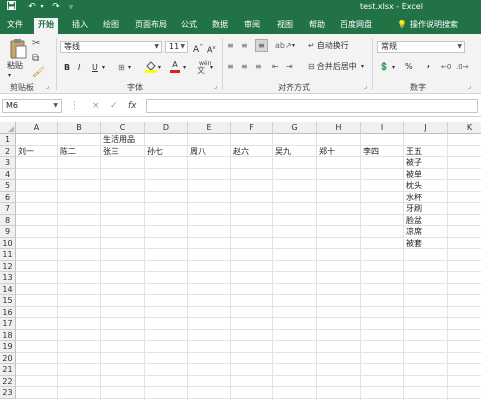 The image size is (481, 400). Describe the element at coordinates (421, 47) in the screenshot. I see `number-format-select: 常规 ▼` at that location.